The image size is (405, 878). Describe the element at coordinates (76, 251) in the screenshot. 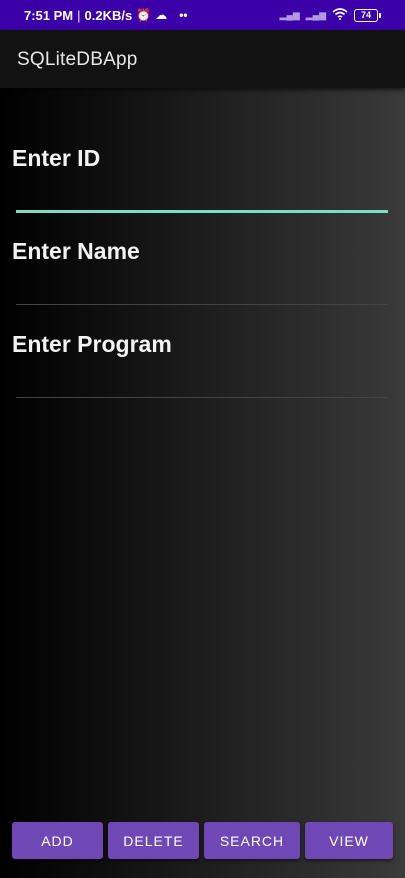

I see `name-field-hint: Enter Name` at that location.